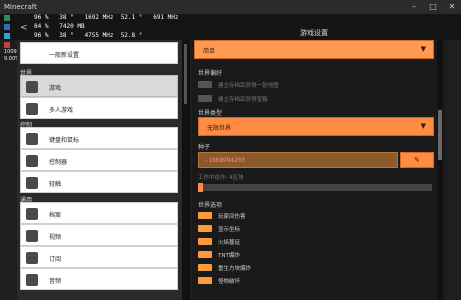  Describe the element at coordinates (205, 254) in the screenshot. I see `tnt-toggle` at that location.